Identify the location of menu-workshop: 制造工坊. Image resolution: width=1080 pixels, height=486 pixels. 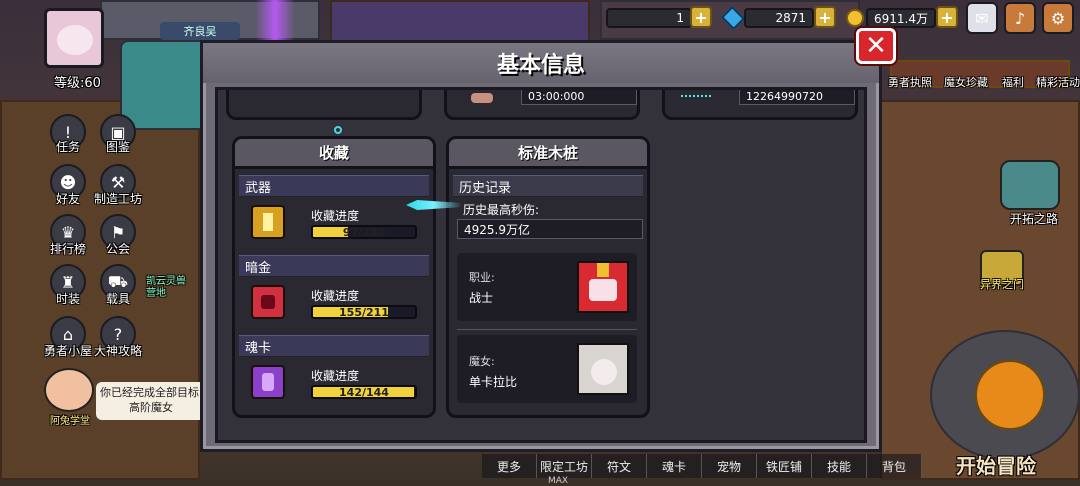
(118, 198).